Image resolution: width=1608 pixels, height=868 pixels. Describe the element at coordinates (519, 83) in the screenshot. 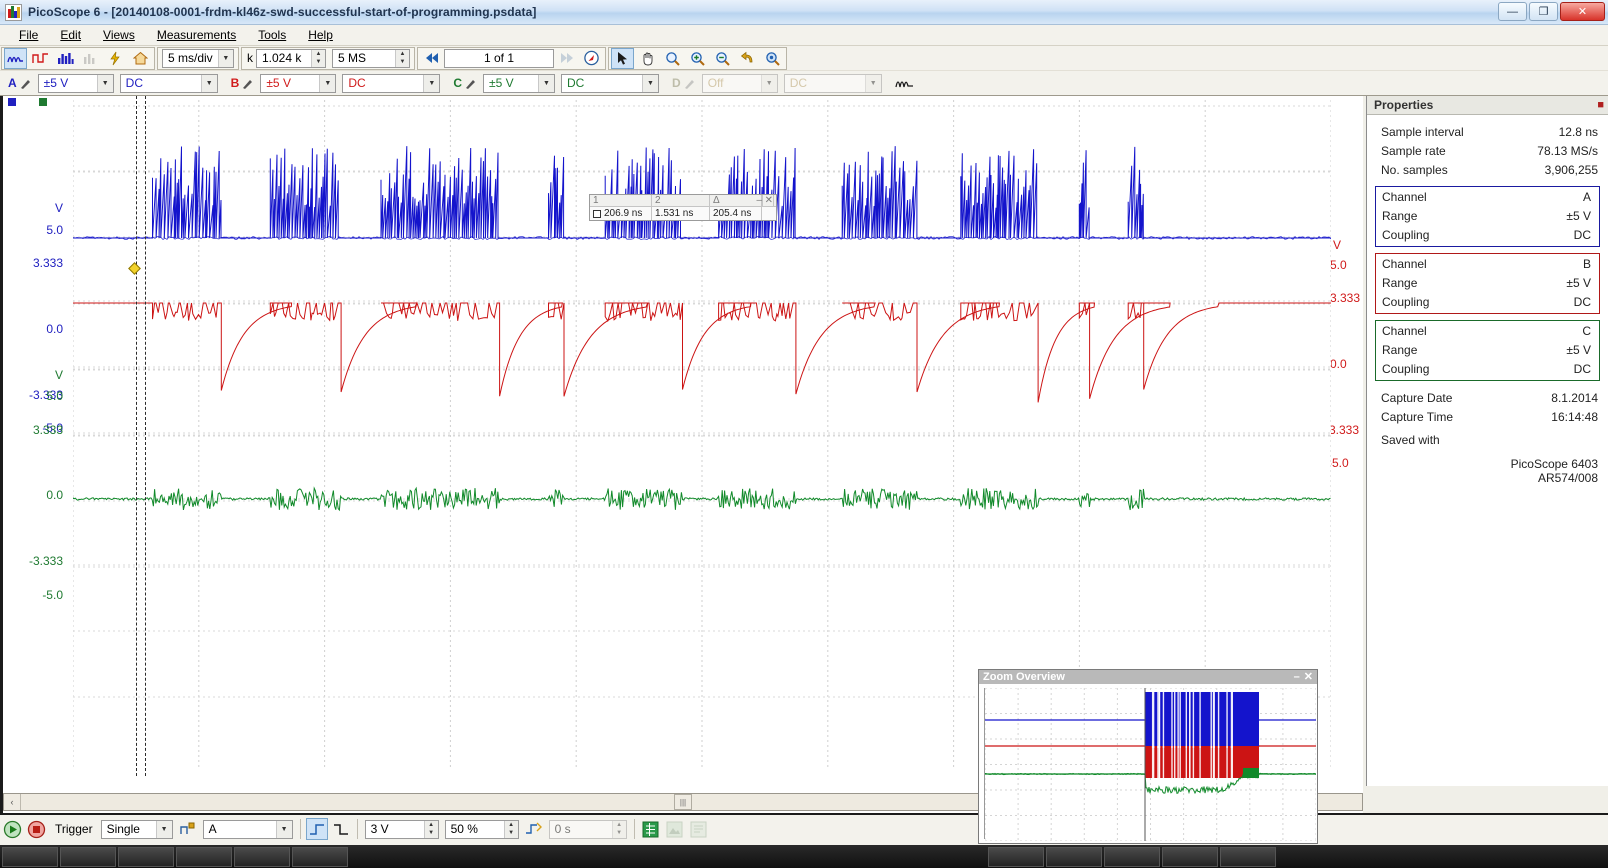

I see `channel-c-range-select: ±5 V ▼` at that location.